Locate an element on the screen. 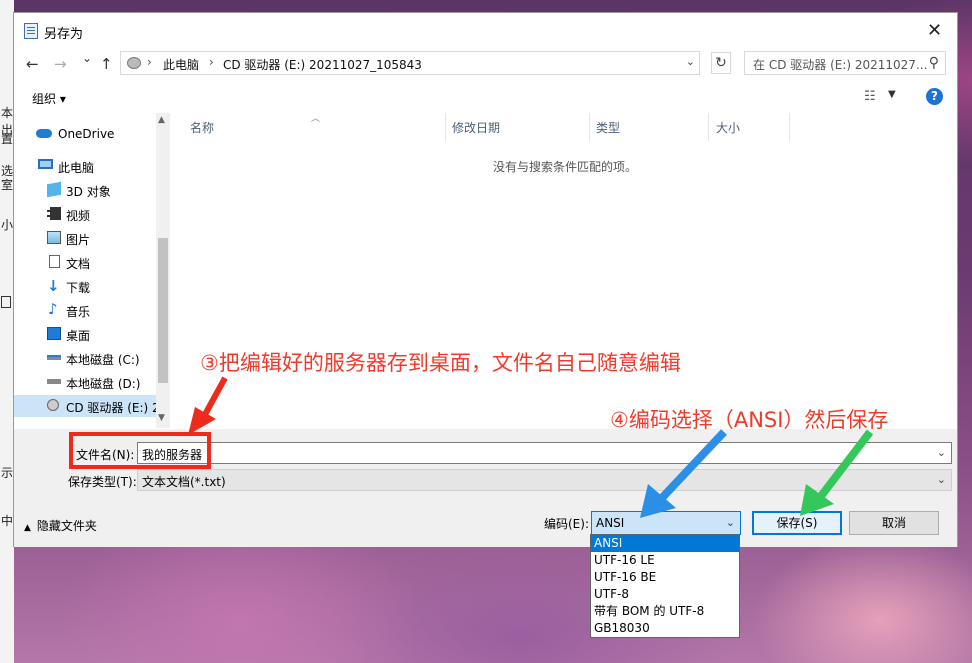  green-arrow is located at coordinates (837, 472).